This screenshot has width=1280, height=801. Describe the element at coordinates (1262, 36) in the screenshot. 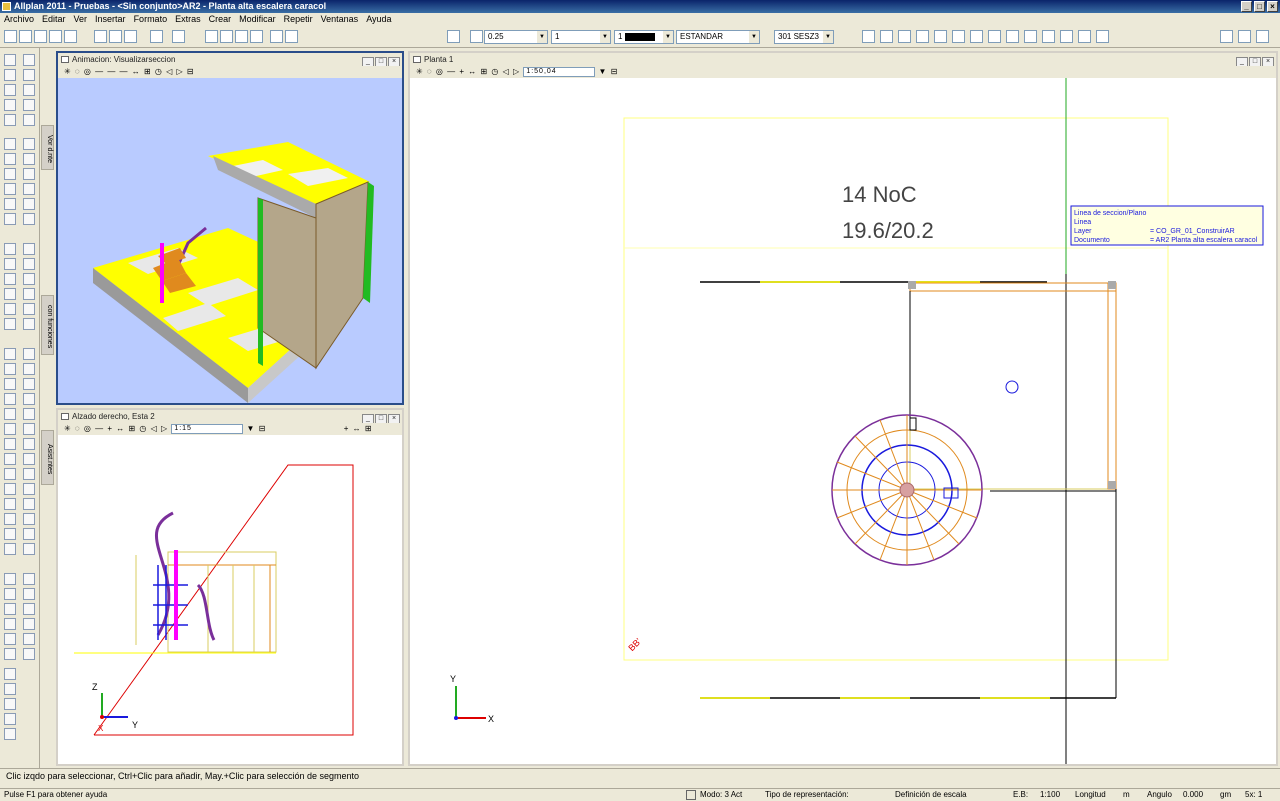

I see `window-layout-c-icon` at that location.